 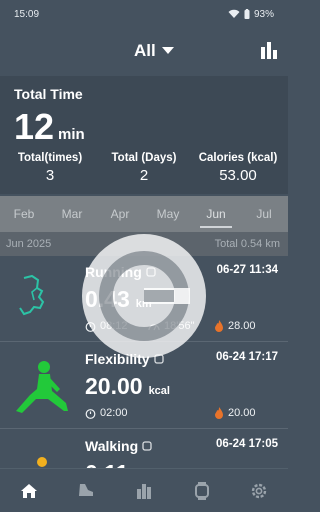 I want to click on summary-title: Total Time, so click(x=48, y=94).